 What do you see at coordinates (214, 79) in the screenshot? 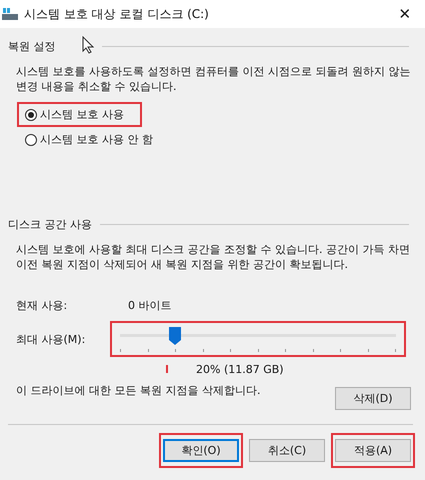
I see `description-text: 시스템 보호를 사용하도록 설정하면 컴퓨터를 이전 시점으로 되돌려 원하지 않는 변경 내용을 취소할 수 있습니다.` at bounding box center [214, 79].